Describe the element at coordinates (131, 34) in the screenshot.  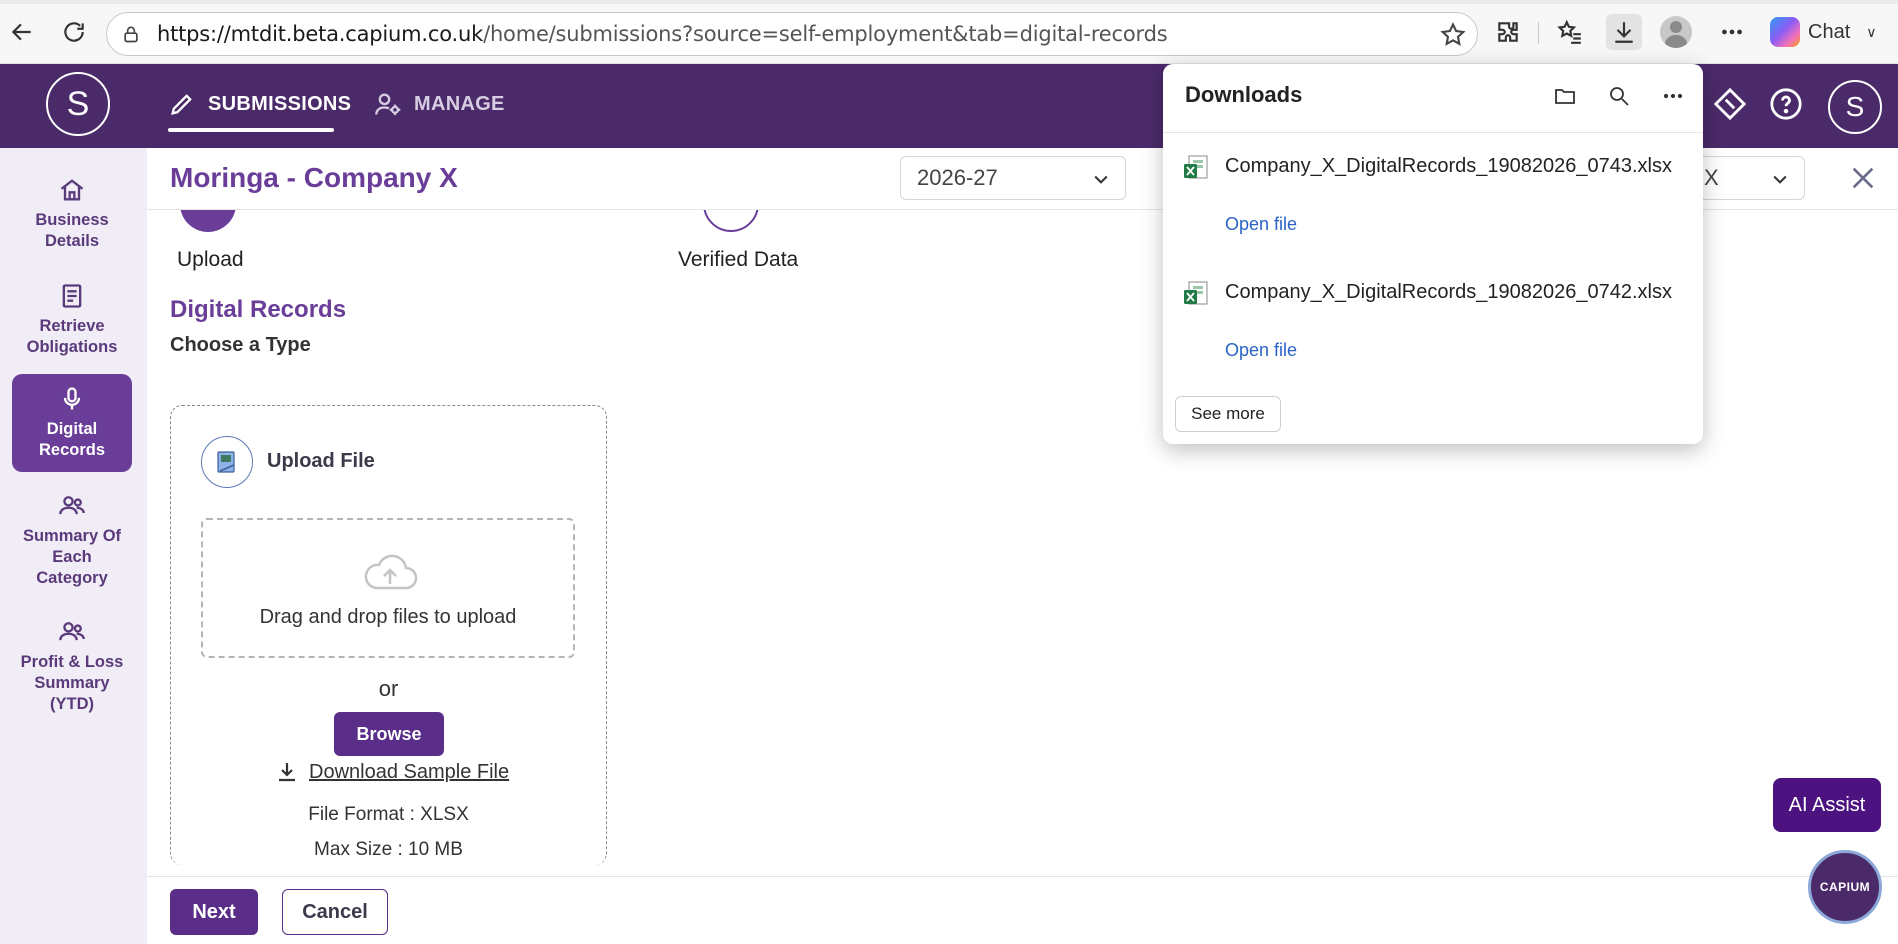
I see `lock-icon` at that location.